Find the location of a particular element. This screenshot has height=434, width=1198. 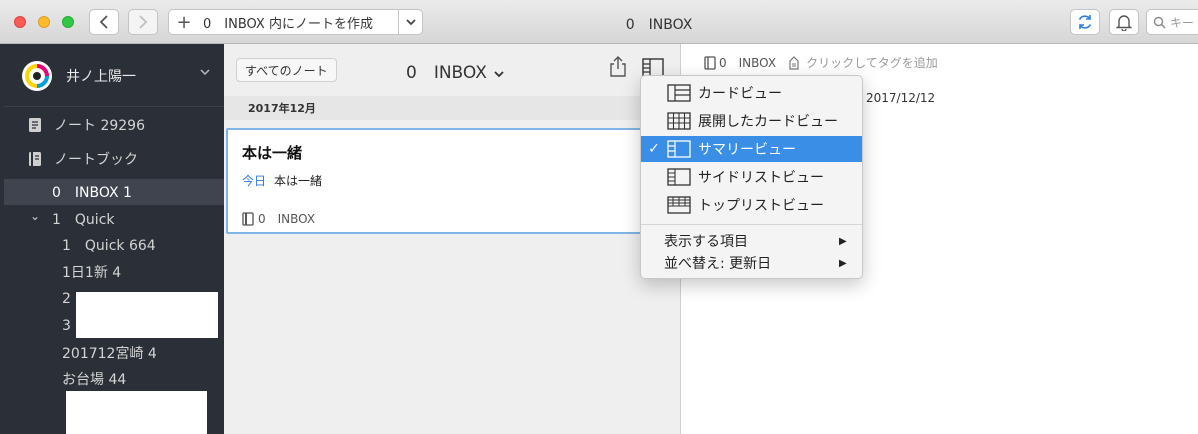

menu-item-label: サマリービュー is located at coordinates (747, 150).